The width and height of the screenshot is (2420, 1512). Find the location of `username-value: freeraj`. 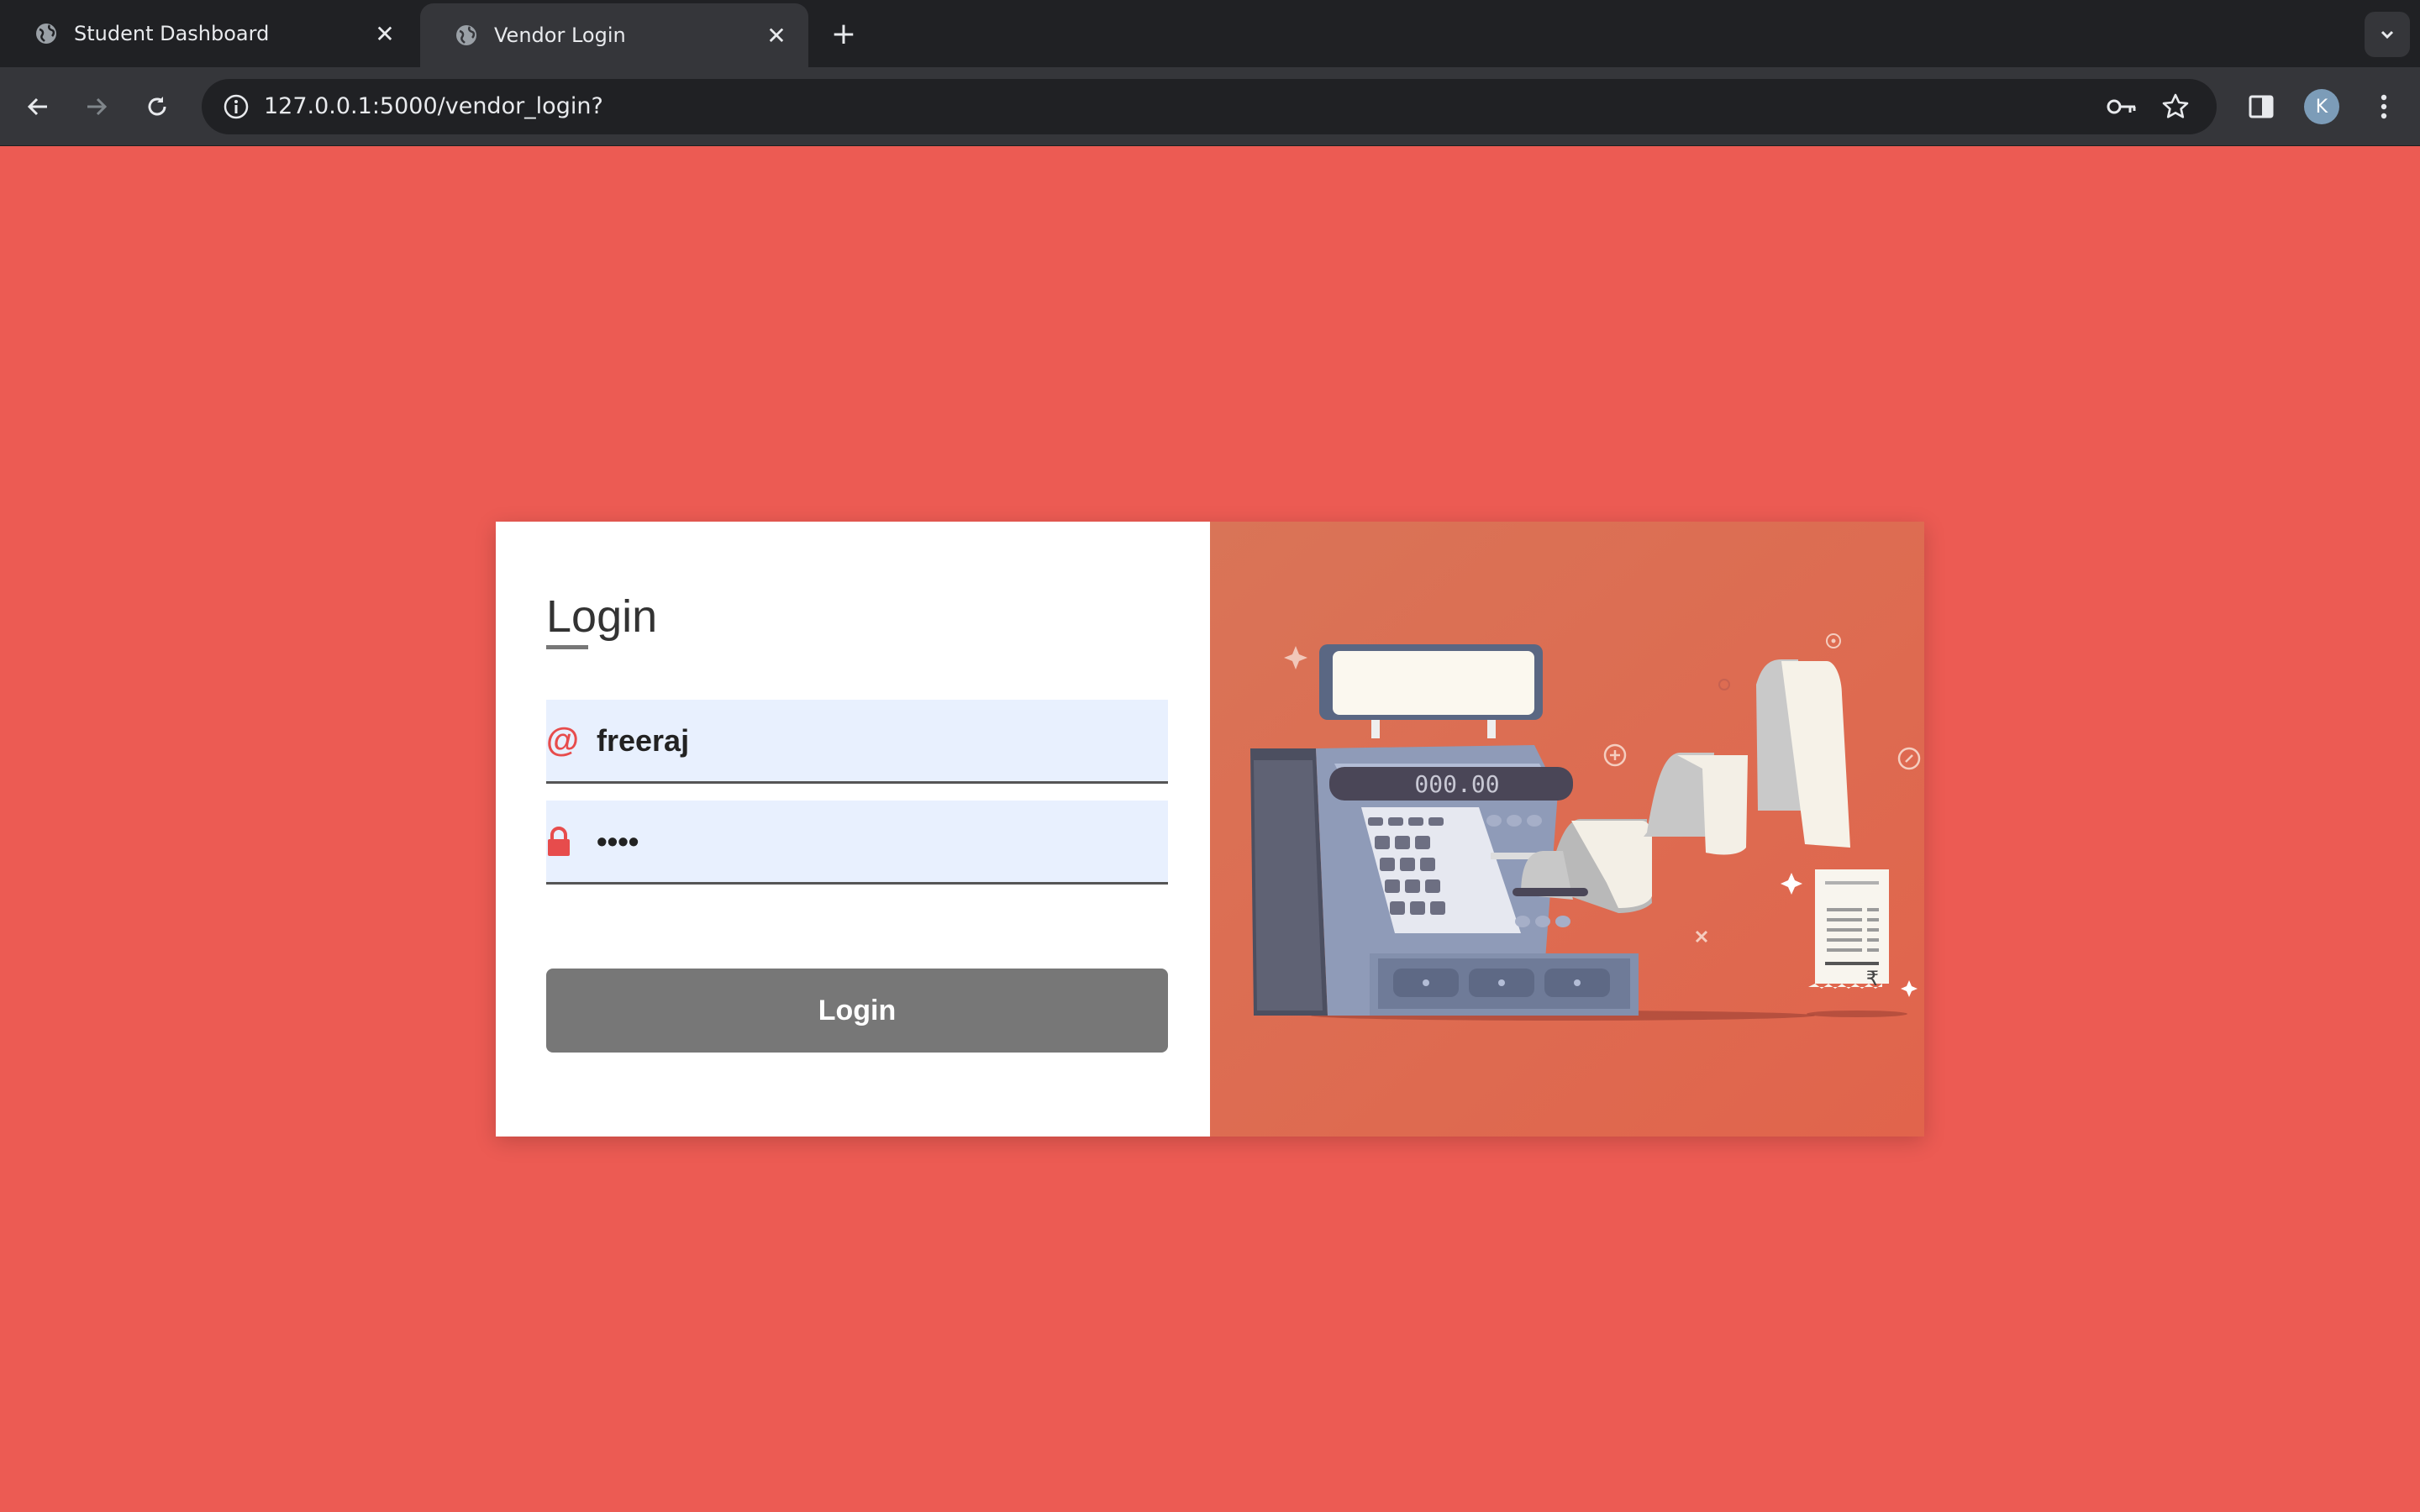

username-value: freeraj is located at coordinates (643, 741).